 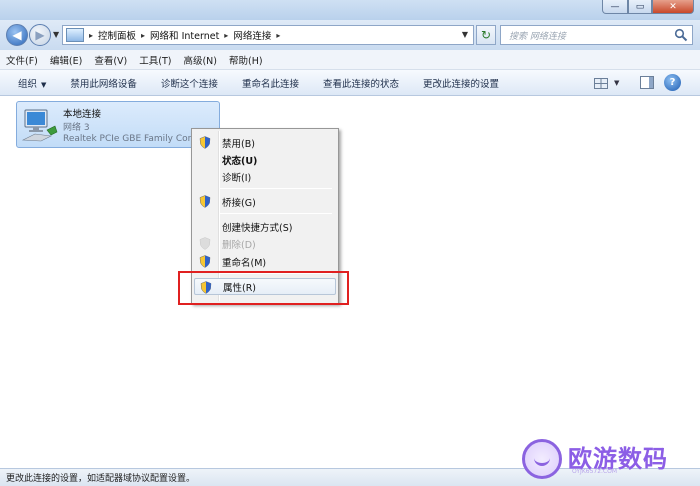 I want to click on minimize-icon: —, so click(x=615, y=6).